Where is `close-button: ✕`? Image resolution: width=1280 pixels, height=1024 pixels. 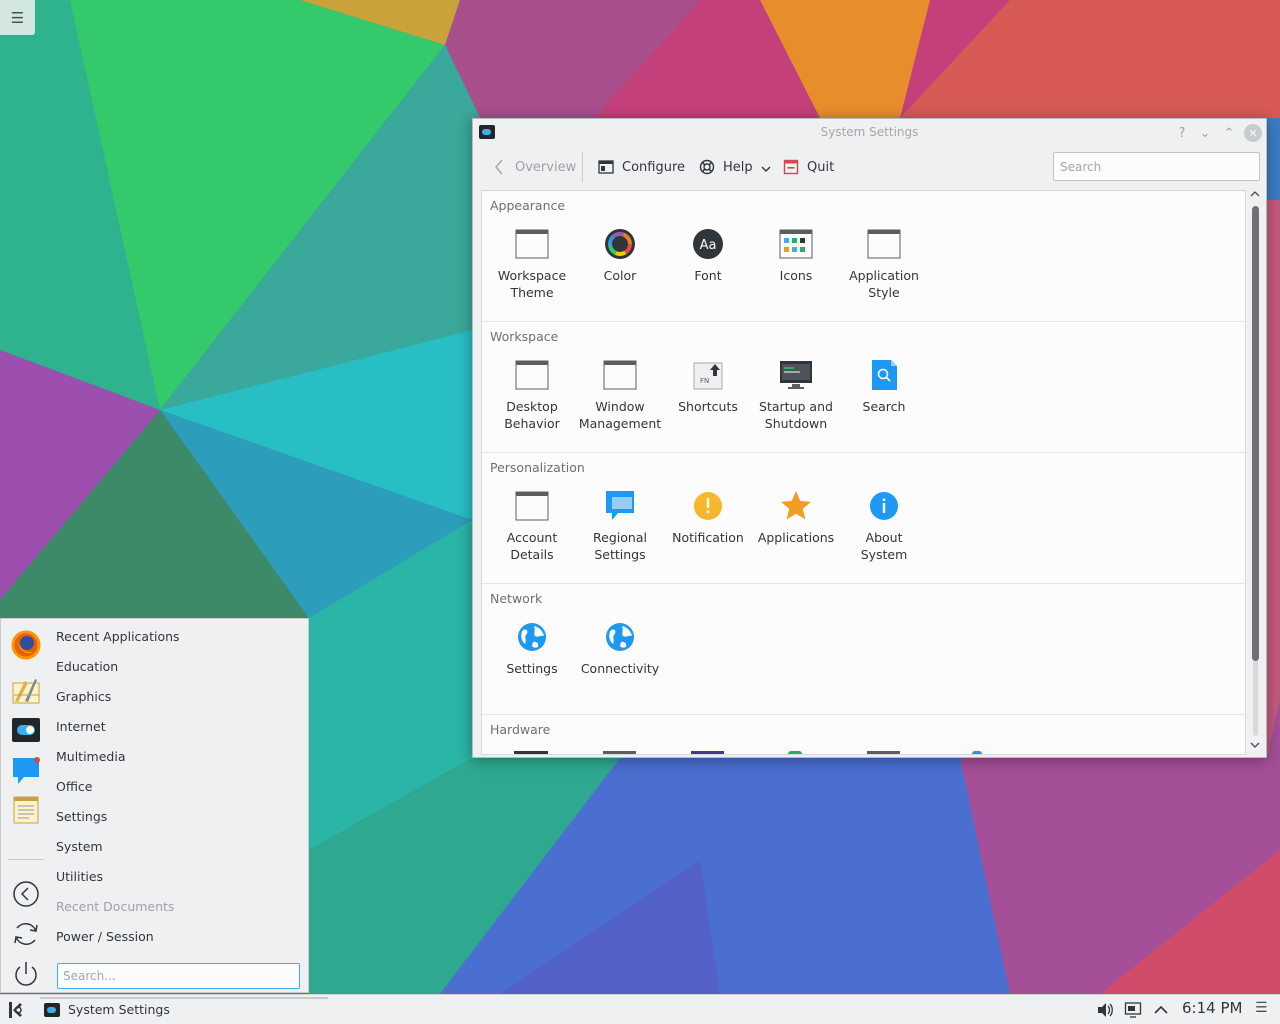 close-button: ✕ is located at coordinates (1253, 133).